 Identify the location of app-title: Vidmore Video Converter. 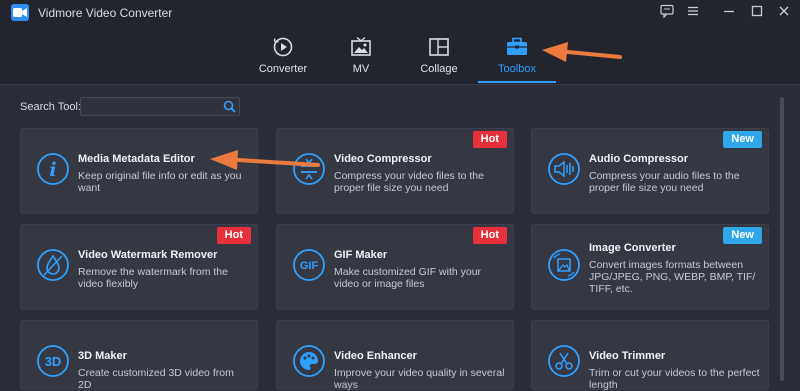
(105, 13).